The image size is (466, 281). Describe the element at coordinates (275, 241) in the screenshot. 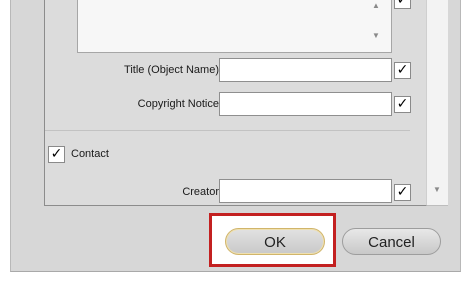

I see `ok-button: OK` at that location.